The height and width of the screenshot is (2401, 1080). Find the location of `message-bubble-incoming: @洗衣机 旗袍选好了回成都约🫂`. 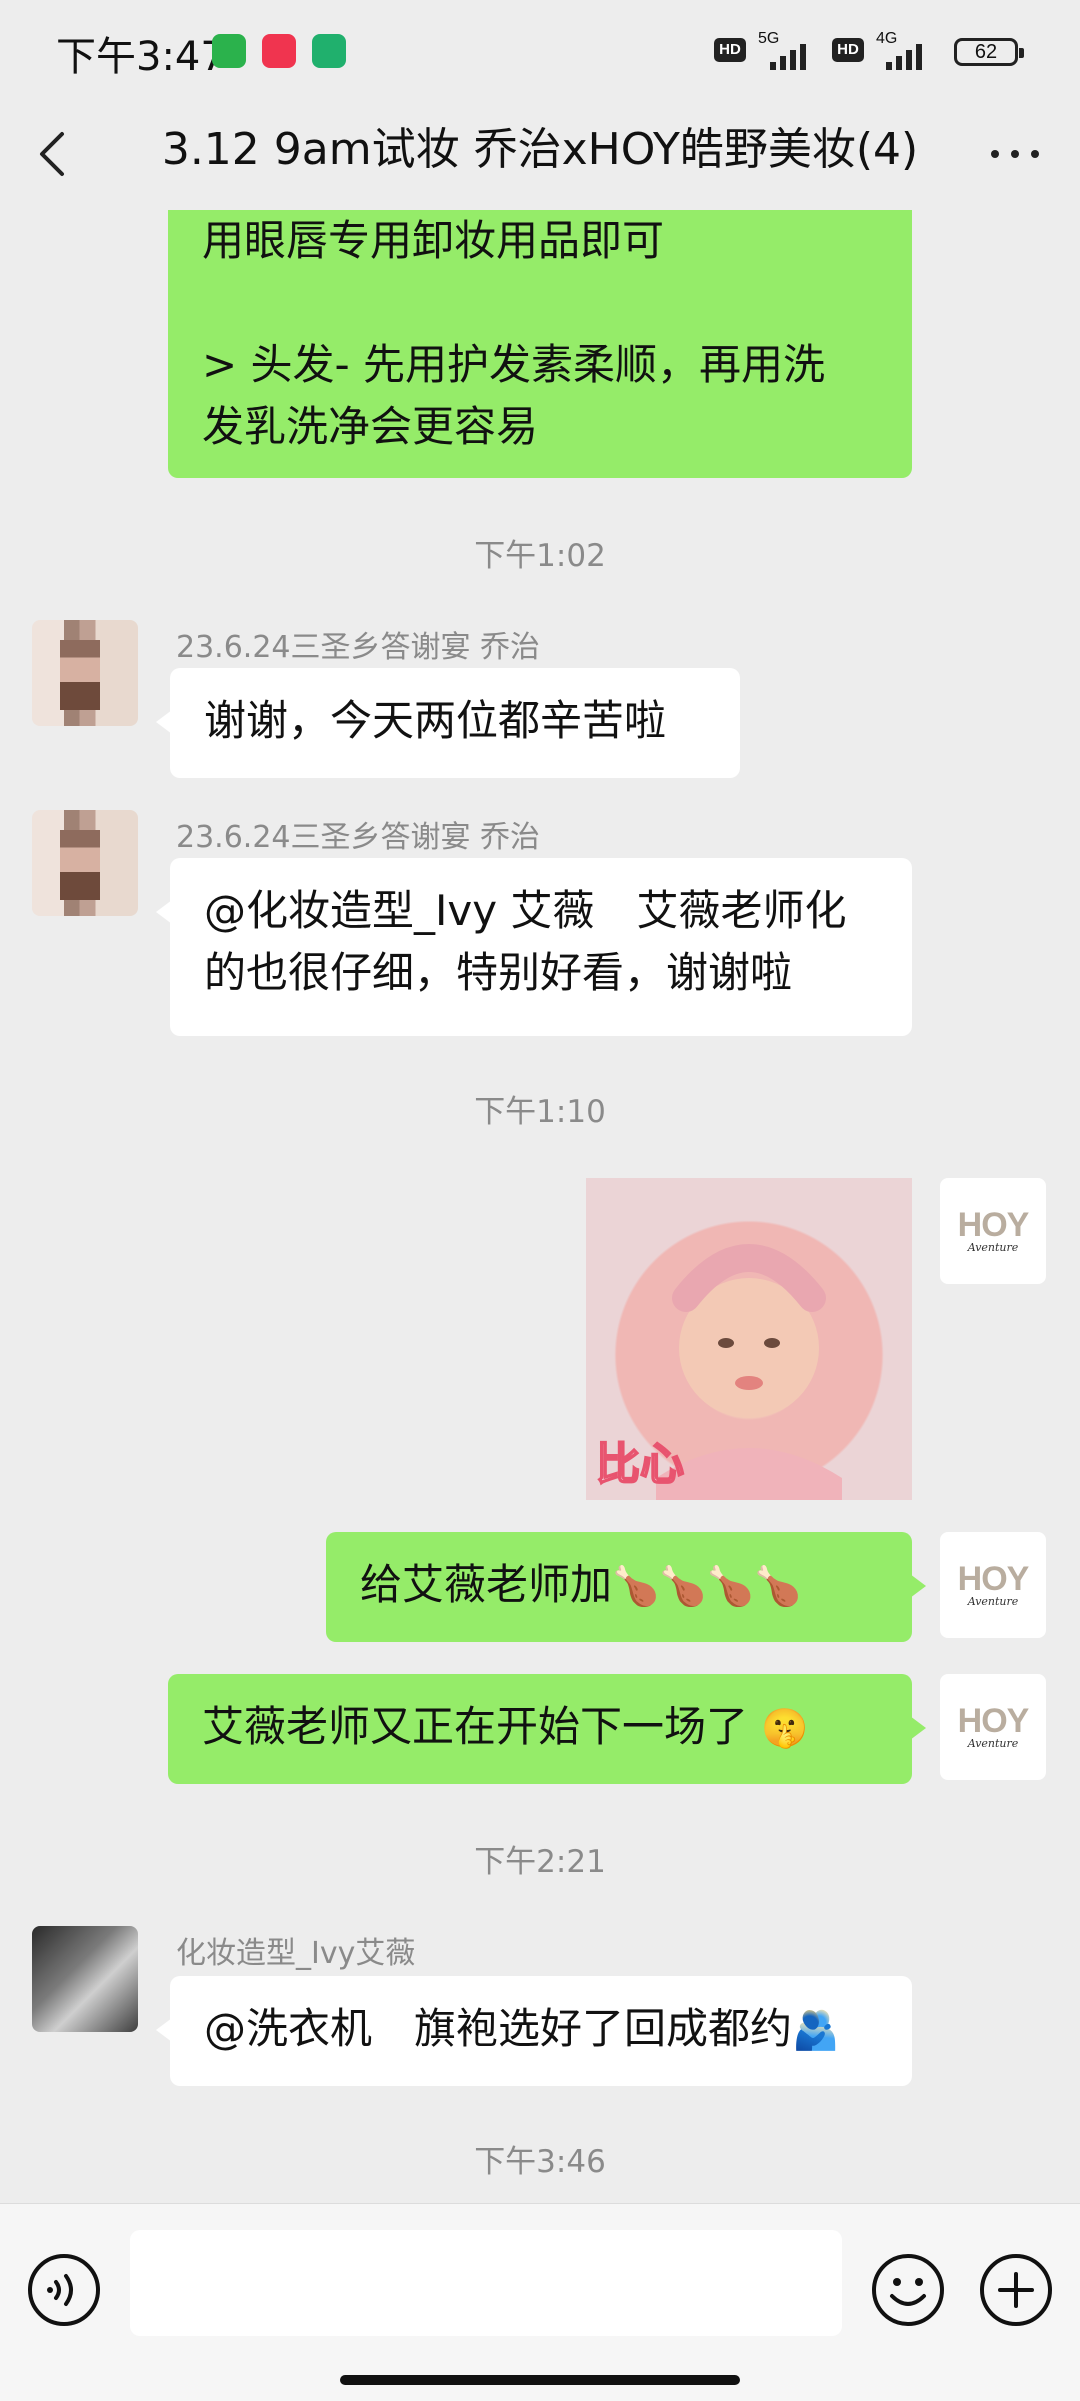

message-bubble-incoming: @洗衣机 旗袍选好了回成都约🫂 is located at coordinates (534, 2031).